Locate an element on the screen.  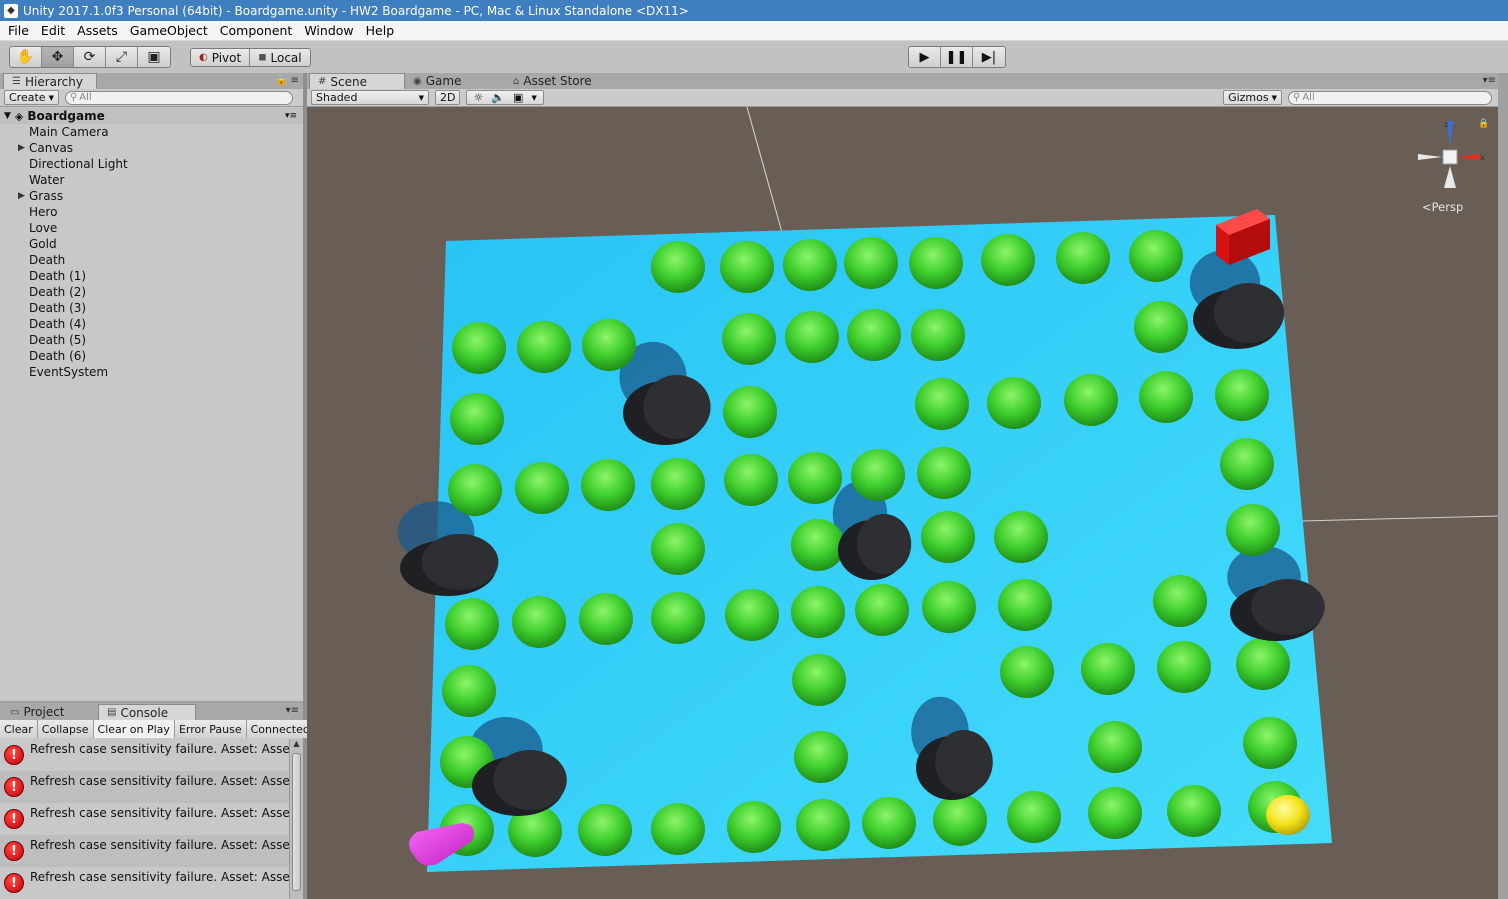
connected-button: Connected is located at coordinates (280, 729).